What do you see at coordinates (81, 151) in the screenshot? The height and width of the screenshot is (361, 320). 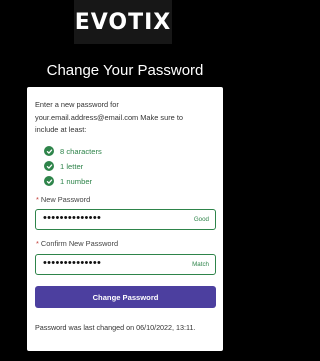 I see `requirement-label: 8 characters` at bounding box center [81, 151].